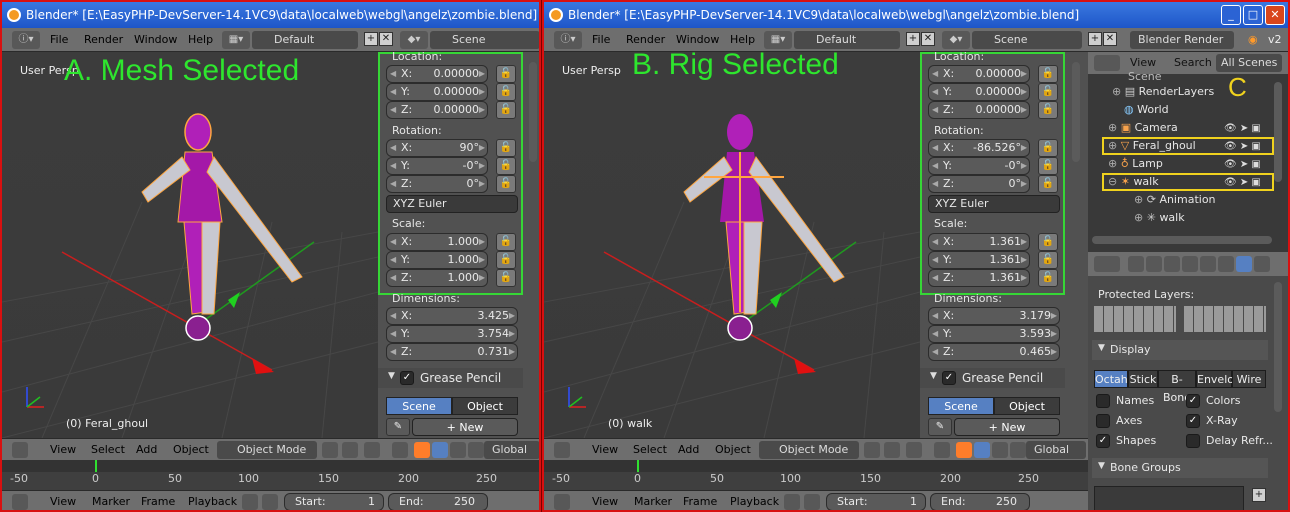 The width and height of the screenshot is (1290, 512). What do you see at coordinates (994, 334) in the screenshot?
I see `dimensions-y-field: ◀ Y: 3.593 ▶` at bounding box center [994, 334].